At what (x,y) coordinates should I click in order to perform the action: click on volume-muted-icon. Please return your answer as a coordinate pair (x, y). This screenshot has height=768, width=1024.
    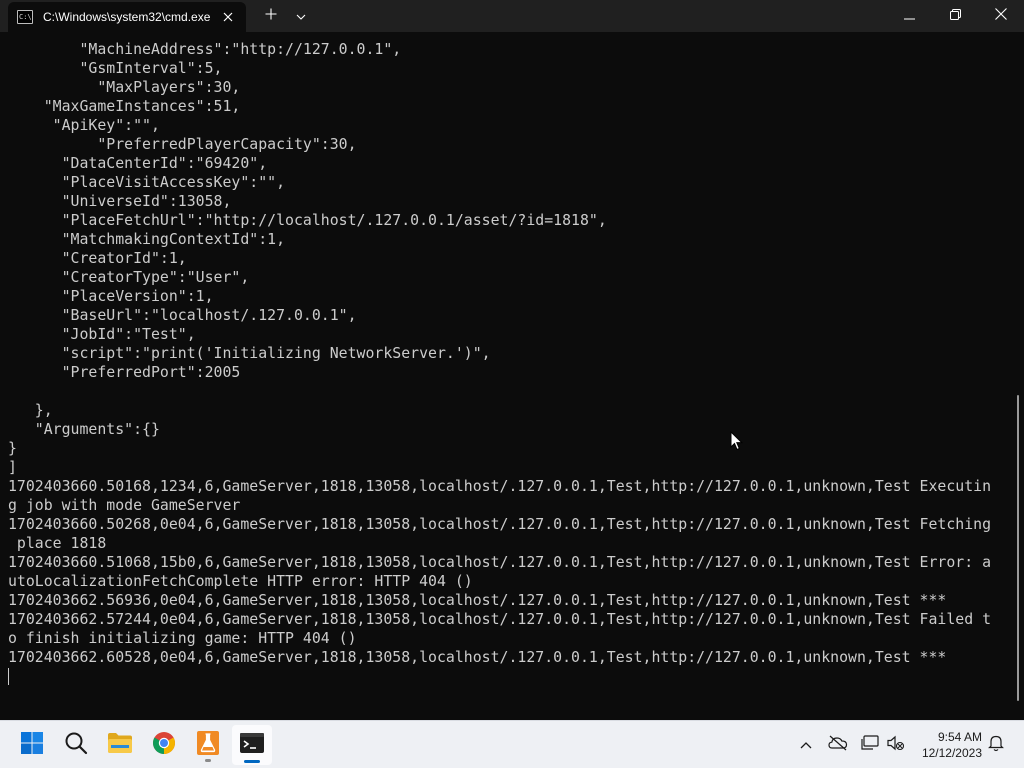
    Looking at the image, I should click on (896, 745).